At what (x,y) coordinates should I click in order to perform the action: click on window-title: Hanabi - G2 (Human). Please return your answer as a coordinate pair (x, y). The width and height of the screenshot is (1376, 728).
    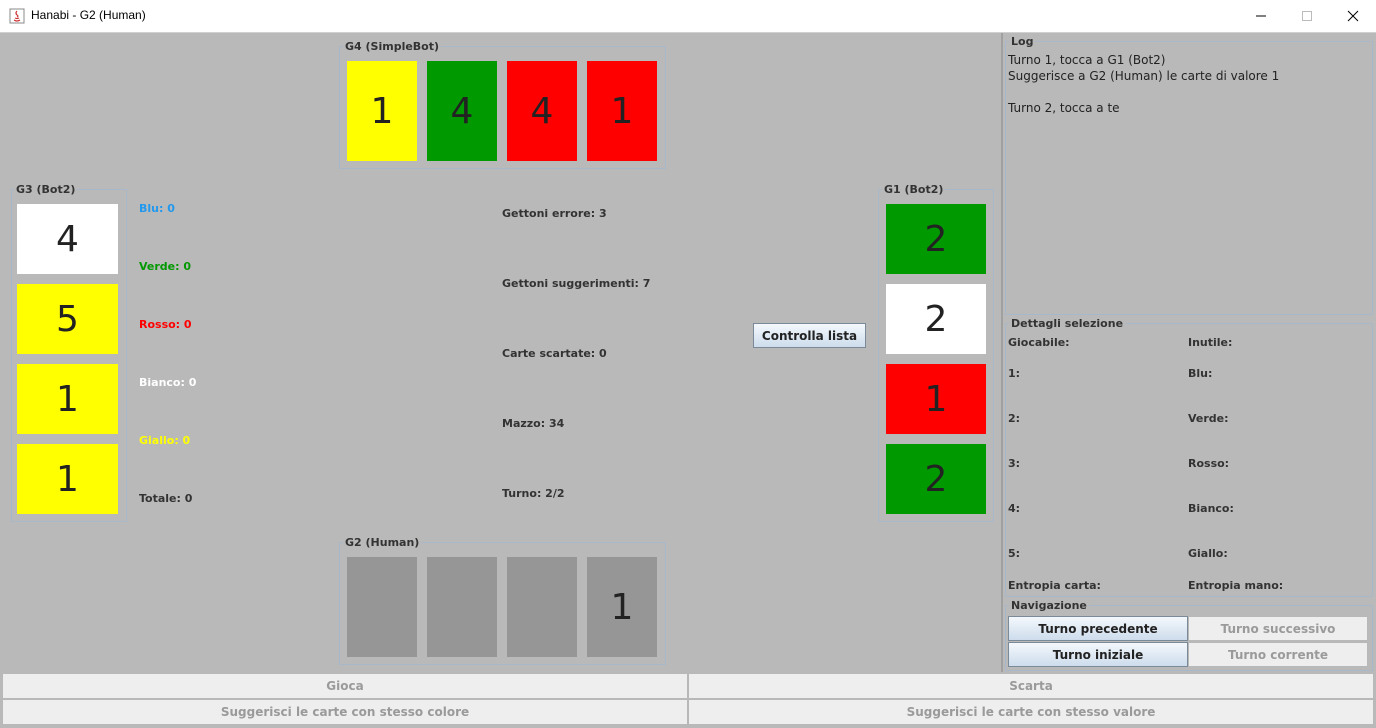
    Looking at the image, I should click on (88, 15).